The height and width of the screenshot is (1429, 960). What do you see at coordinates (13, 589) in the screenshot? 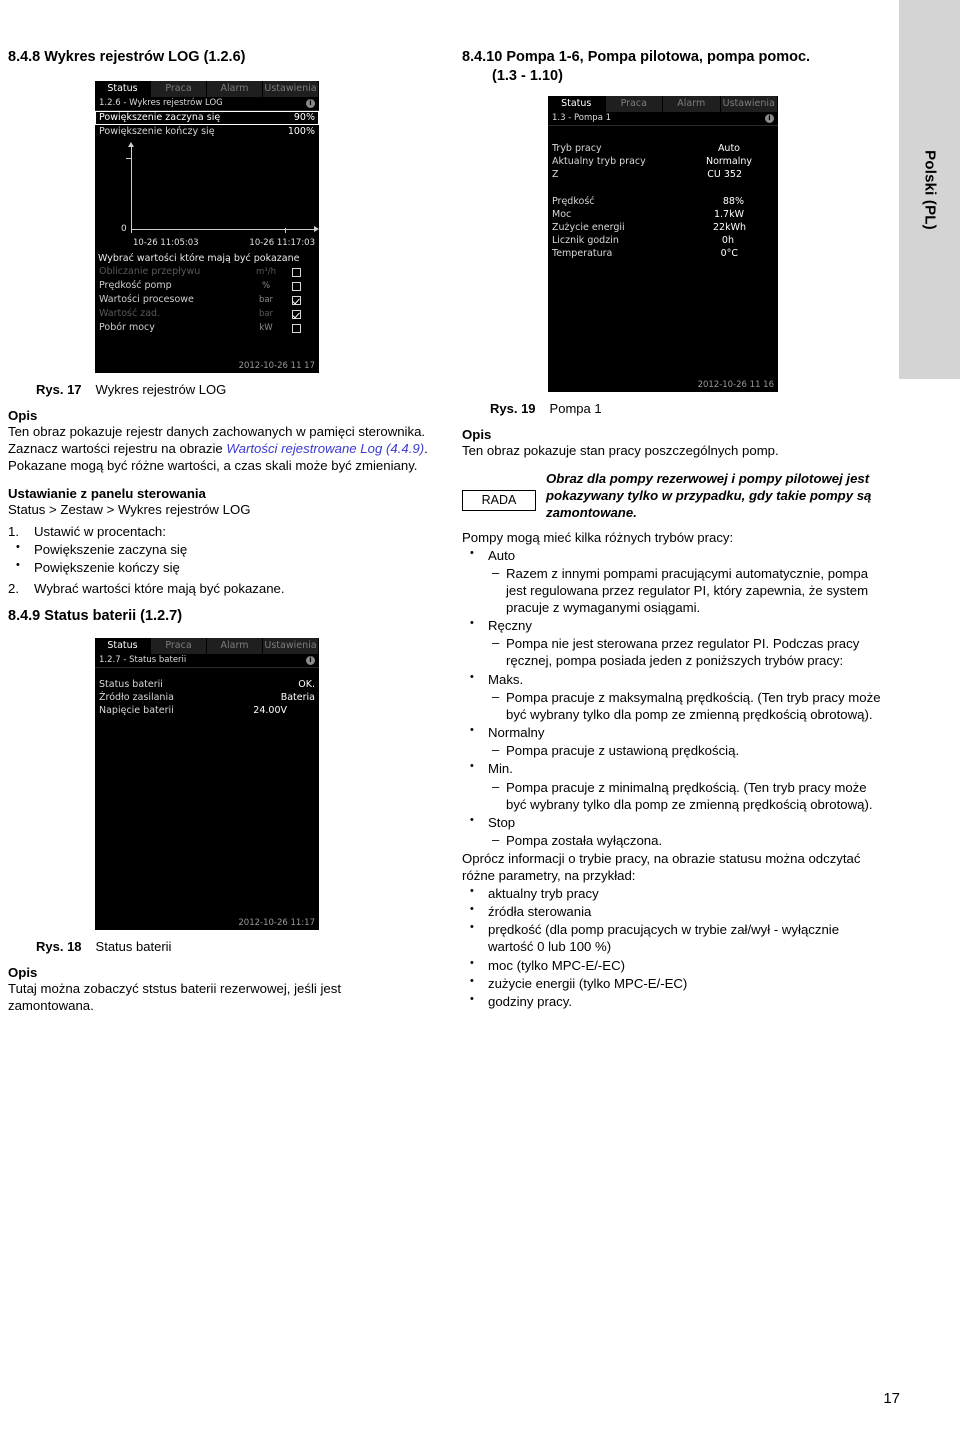
I see `step-index: 2.` at bounding box center [13, 589].